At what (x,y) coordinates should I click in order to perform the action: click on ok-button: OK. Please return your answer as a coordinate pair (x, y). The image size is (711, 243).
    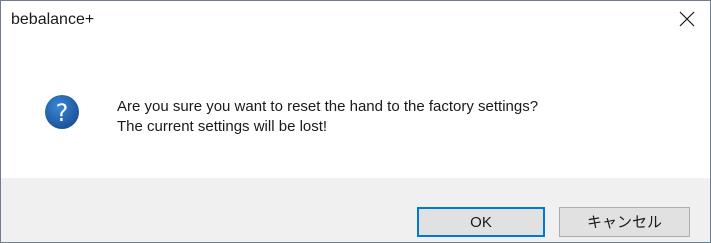
    Looking at the image, I should click on (481, 222).